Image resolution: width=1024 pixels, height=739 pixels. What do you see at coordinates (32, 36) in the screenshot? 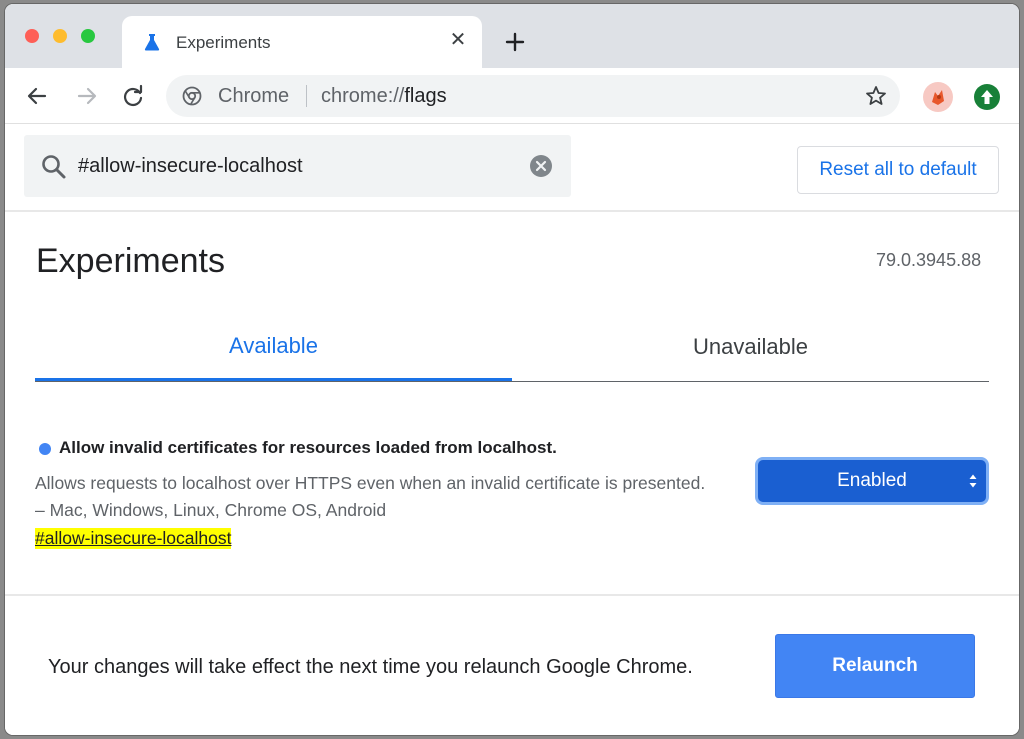
I see `close-window-button` at bounding box center [32, 36].